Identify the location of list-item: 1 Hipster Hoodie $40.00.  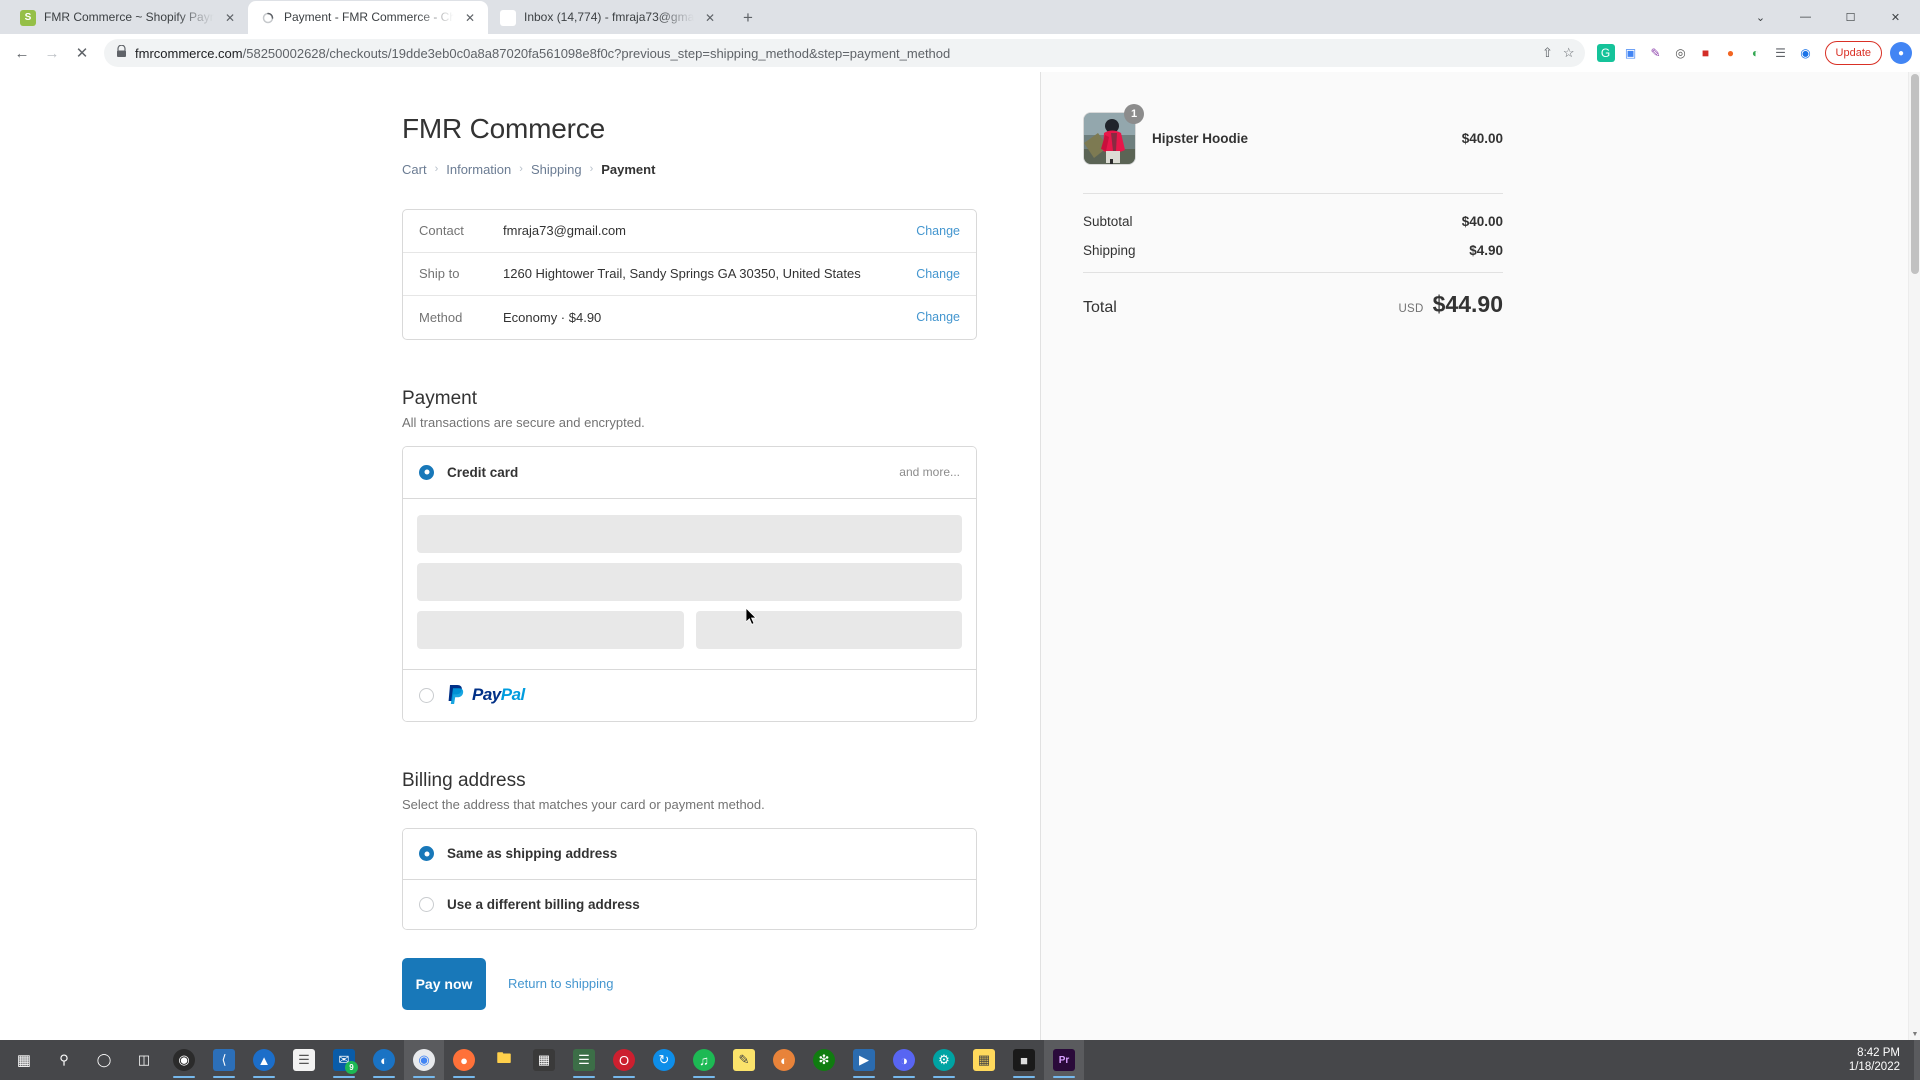
(1293, 148).